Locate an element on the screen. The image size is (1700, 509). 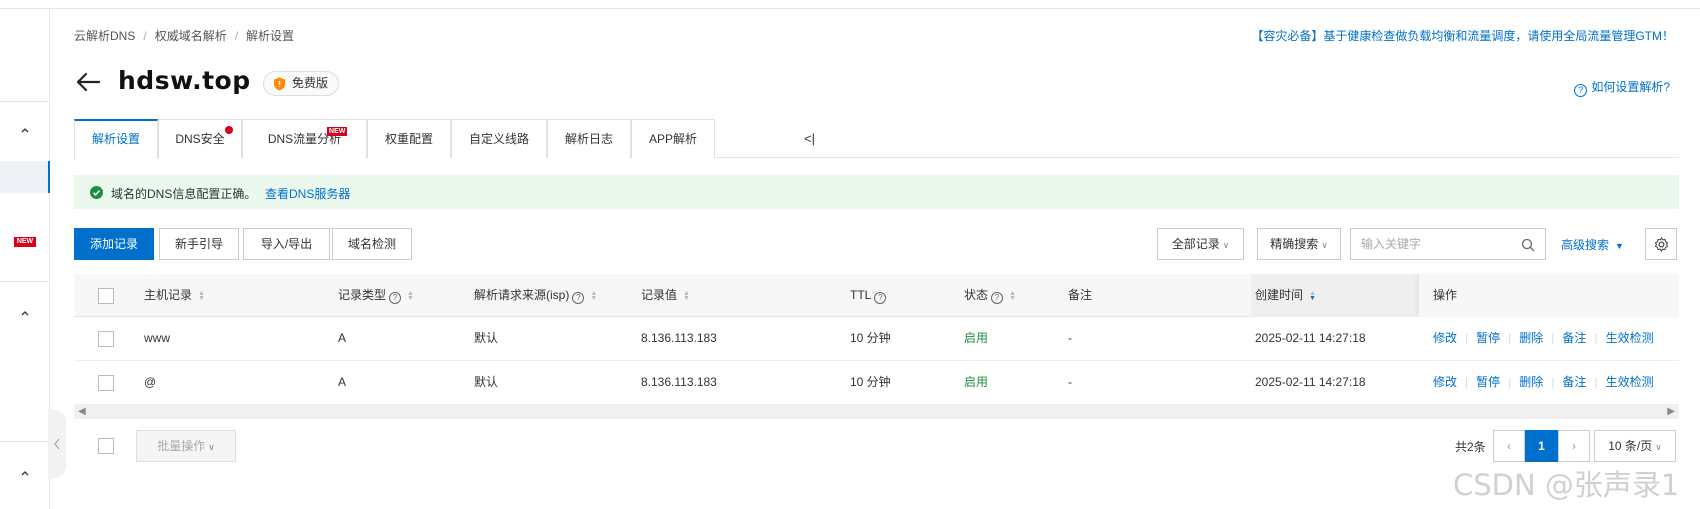
search-mode-select: 精确搜索 ∨ is located at coordinates (1299, 244).